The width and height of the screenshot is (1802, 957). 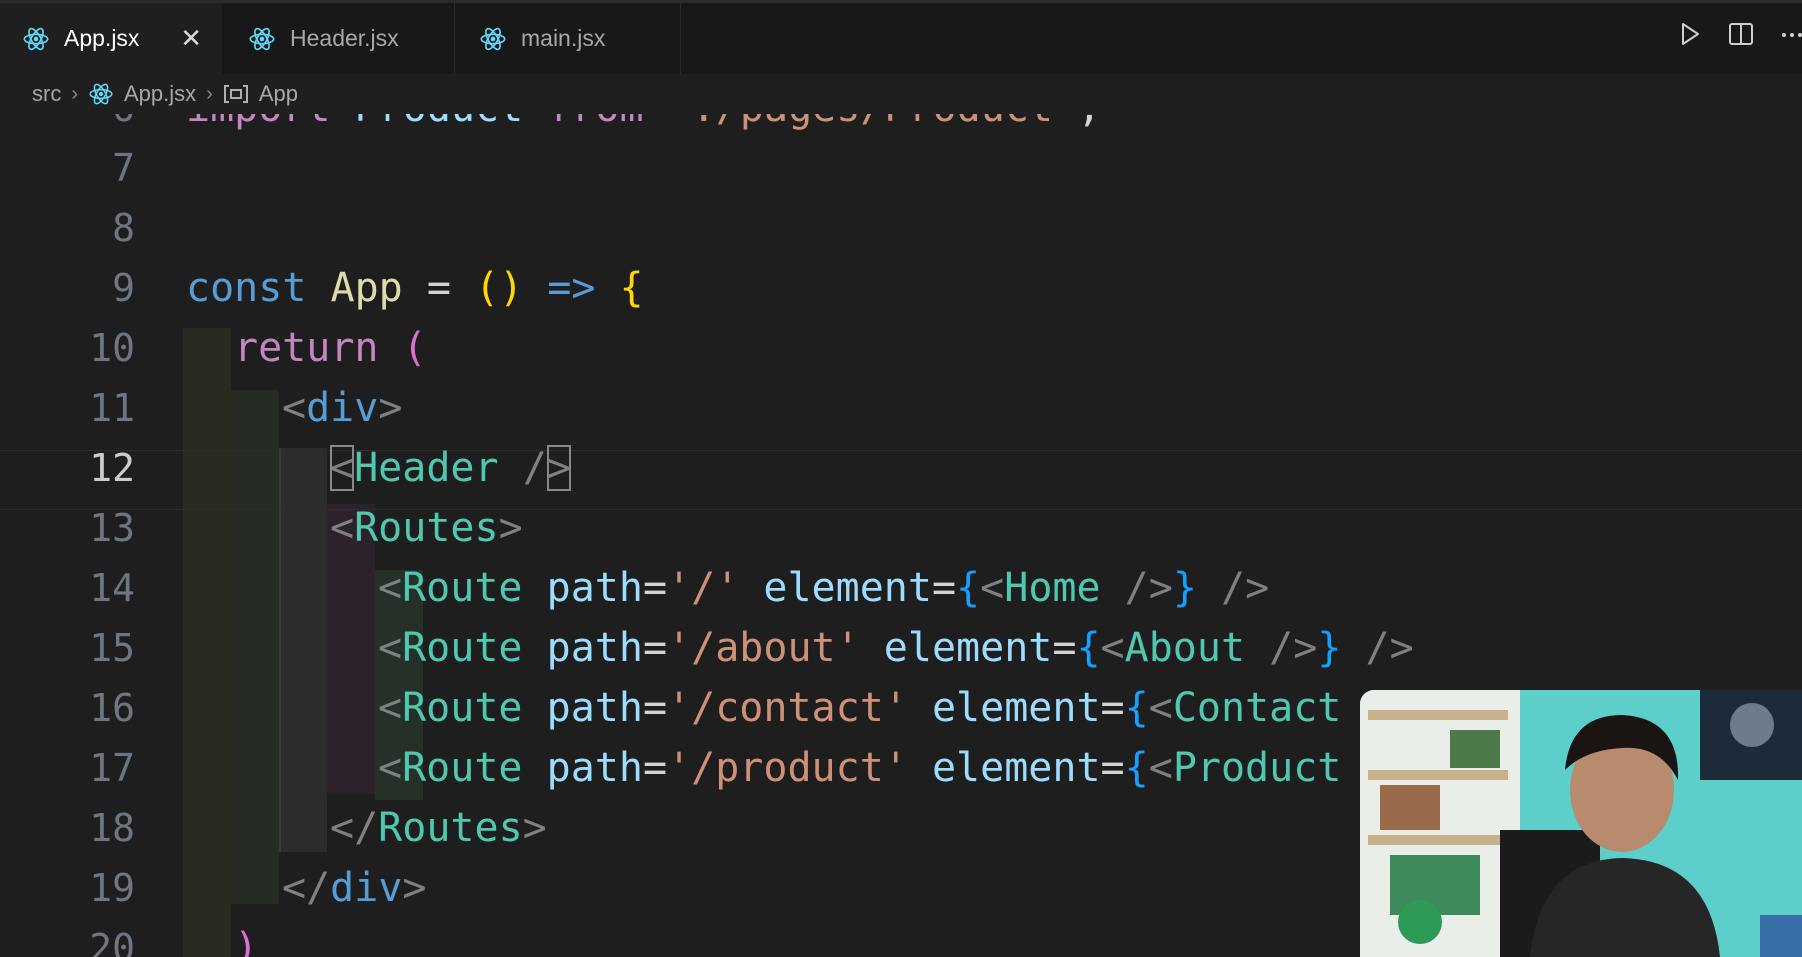 What do you see at coordinates (901, 37) in the screenshot?
I see `editor-tab-bar: App.jsx ✕ Header.jsx main.jsx` at bounding box center [901, 37].